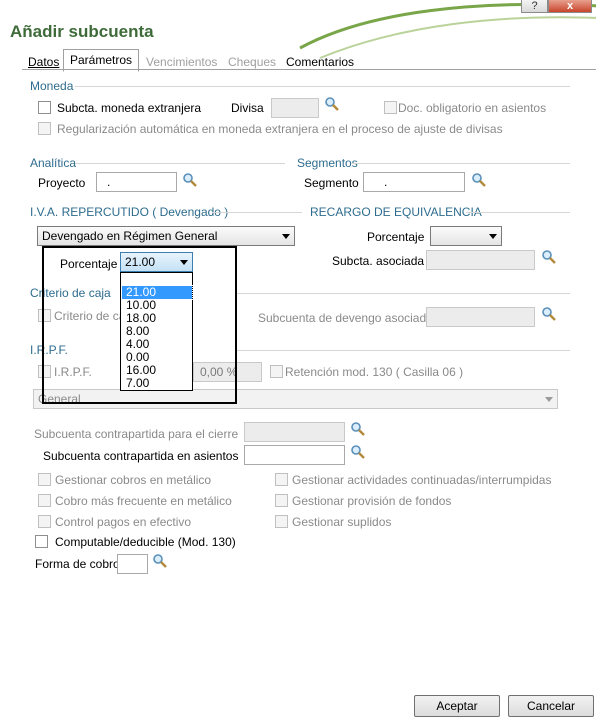  Describe the element at coordinates (157, 383) in the screenshot. I see `dropdown-option: 7.00` at that location.